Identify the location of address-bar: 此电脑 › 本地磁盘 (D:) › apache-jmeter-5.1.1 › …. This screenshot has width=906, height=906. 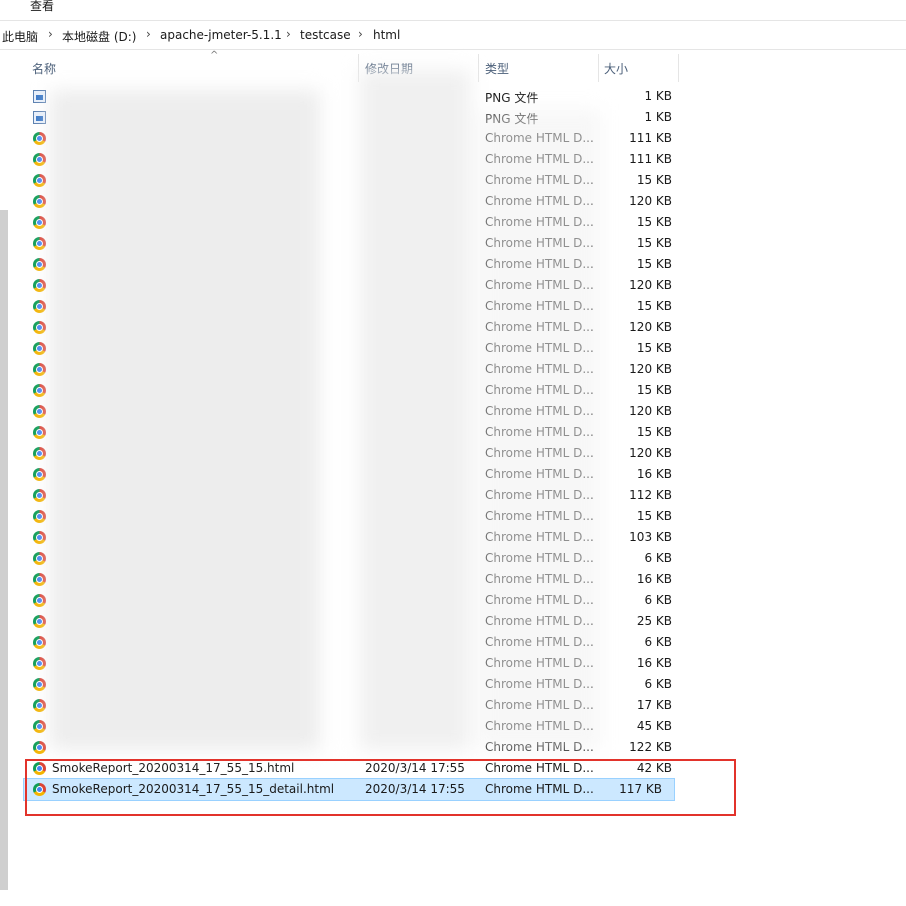
(453, 35).